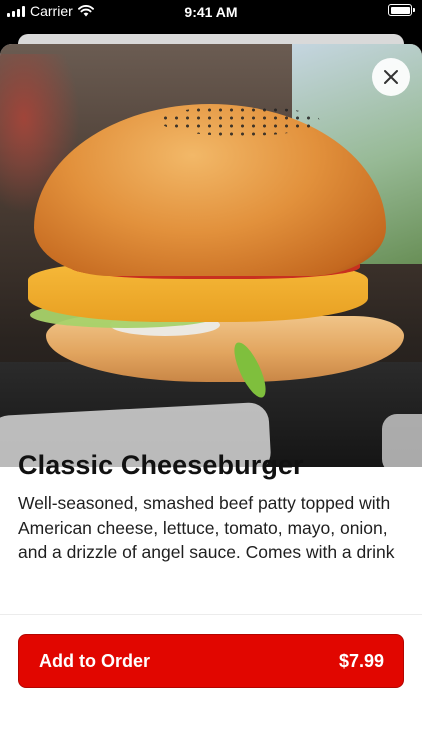 This screenshot has height=750, width=422. I want to click on add-to-order-label: Add to Order, so click(94, 660).